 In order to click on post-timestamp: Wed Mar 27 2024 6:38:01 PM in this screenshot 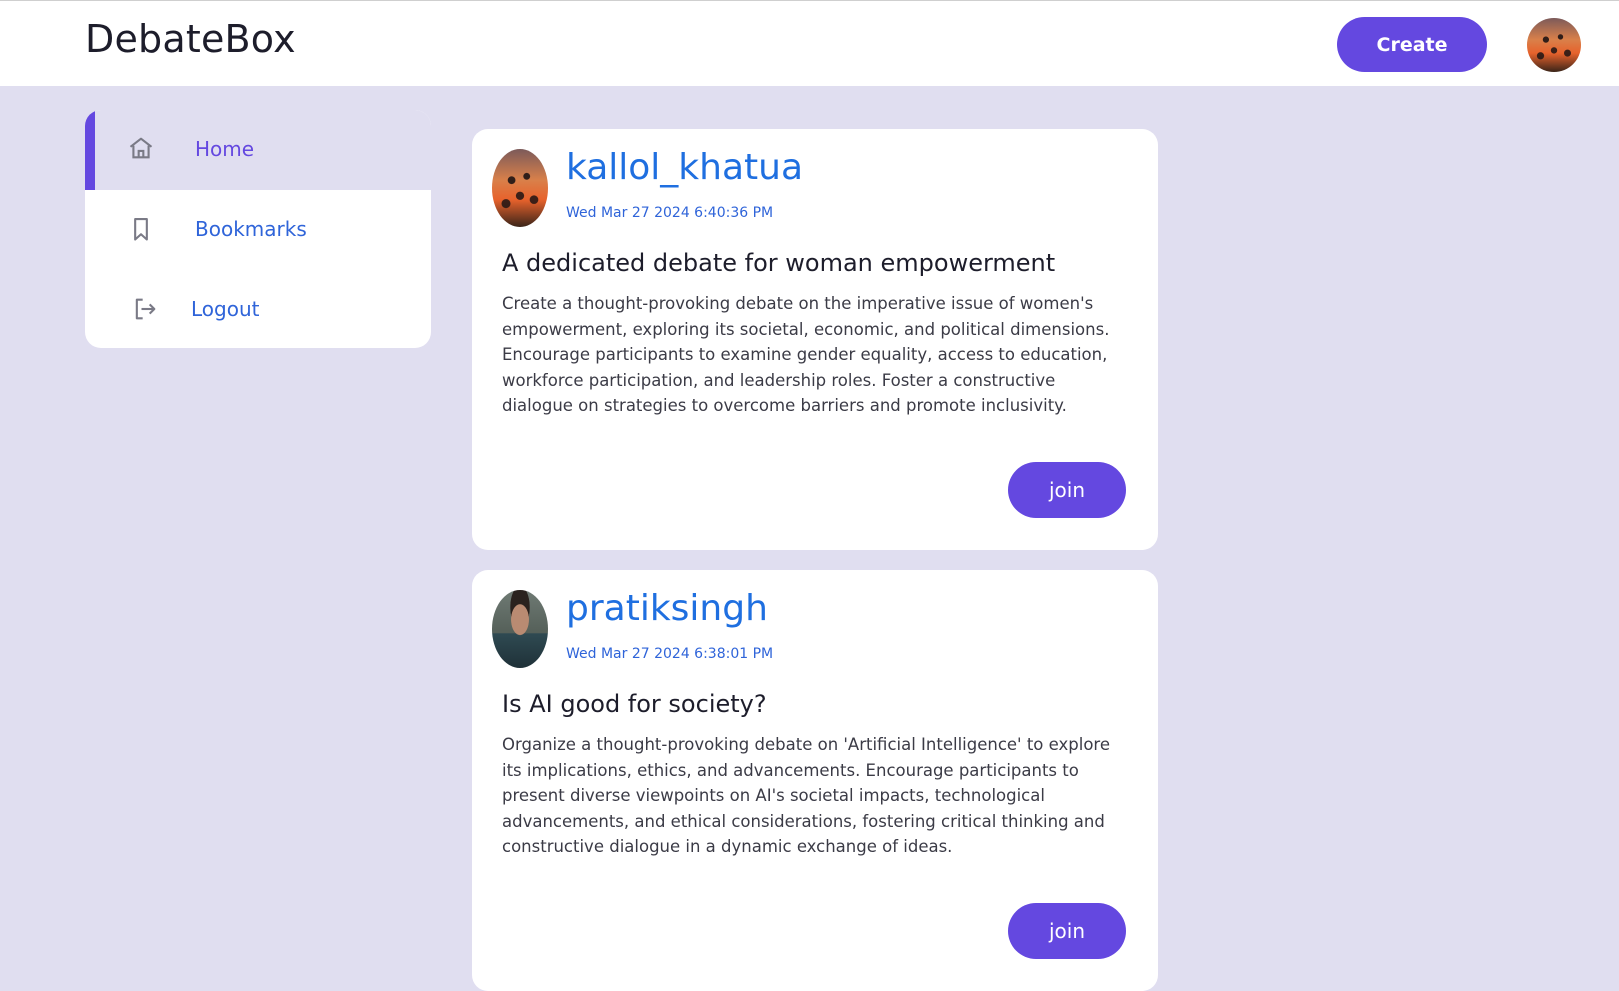, I will do `click(670, 654)`.